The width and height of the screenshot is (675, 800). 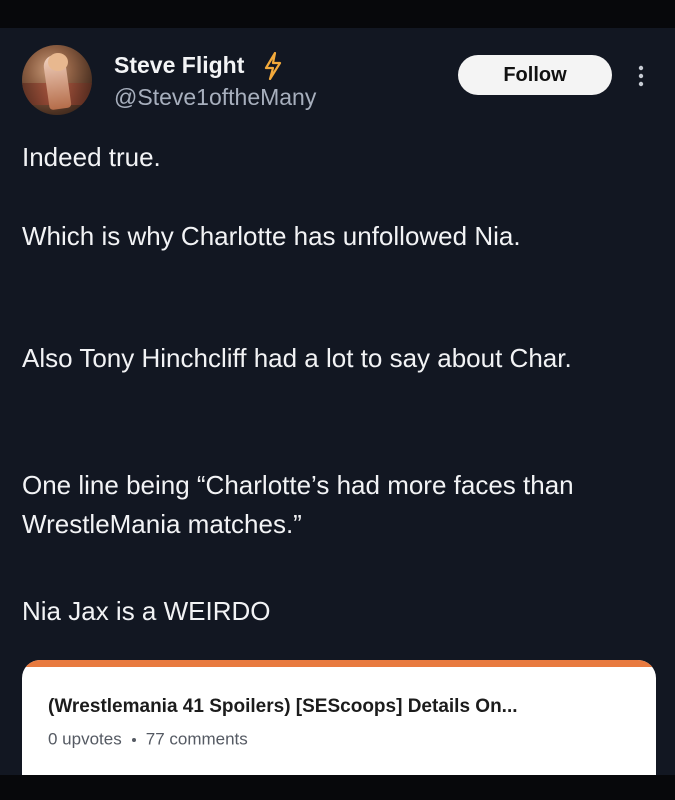 What do you see at coordinates (337, 14) in the screenshot?
I see `top-bar` at bounding box center [337, 14].